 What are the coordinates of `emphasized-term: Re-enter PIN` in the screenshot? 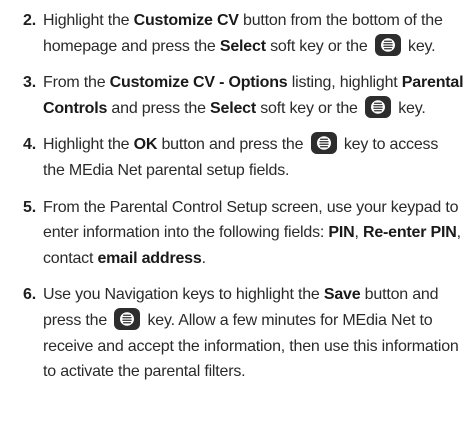 It's located at (409, 233).